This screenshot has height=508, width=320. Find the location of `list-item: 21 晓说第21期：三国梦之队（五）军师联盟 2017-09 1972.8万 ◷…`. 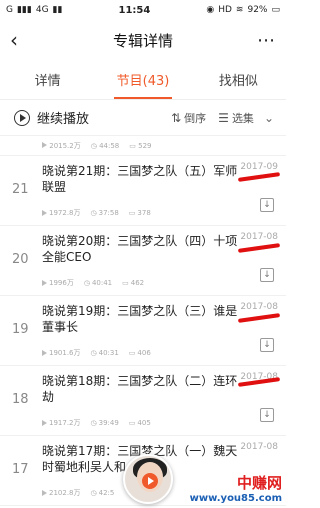

list-item: 21 晓说第21期：三国梦之队（五）军师联盟 2017-09 1972.8万 ◷… is located at coordinates (143, 191).